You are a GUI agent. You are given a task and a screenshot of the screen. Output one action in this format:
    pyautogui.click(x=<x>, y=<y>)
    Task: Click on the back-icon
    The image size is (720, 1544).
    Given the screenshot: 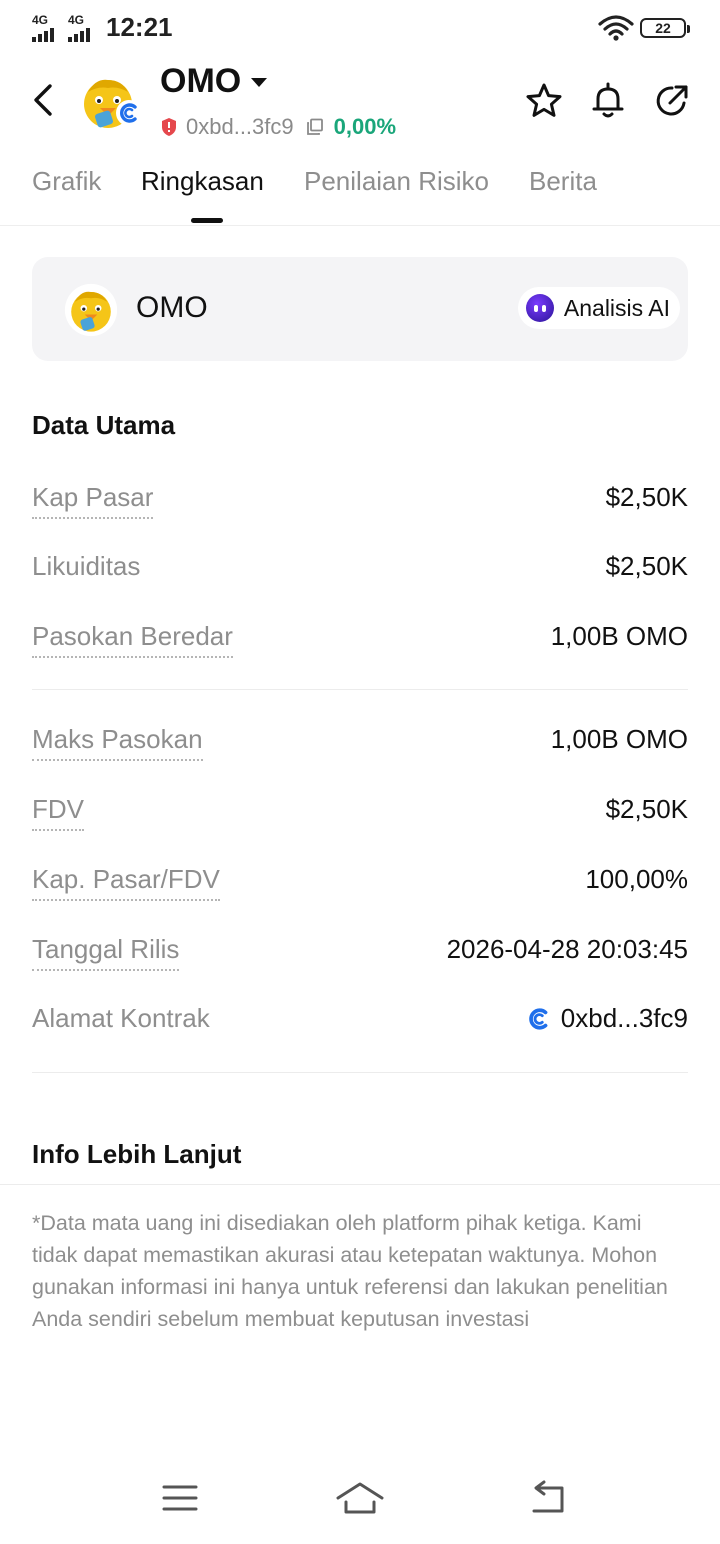 What is the action you would take?
    pyautogui.click(x=44, y=100)
    